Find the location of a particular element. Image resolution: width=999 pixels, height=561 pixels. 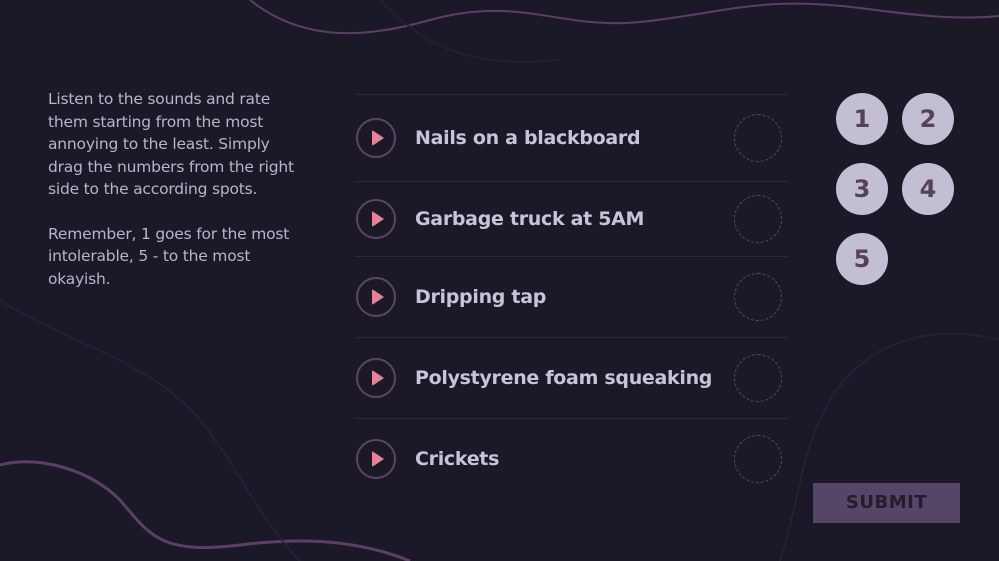

rank-token-2: 2 is located at coordinates (928, 119).